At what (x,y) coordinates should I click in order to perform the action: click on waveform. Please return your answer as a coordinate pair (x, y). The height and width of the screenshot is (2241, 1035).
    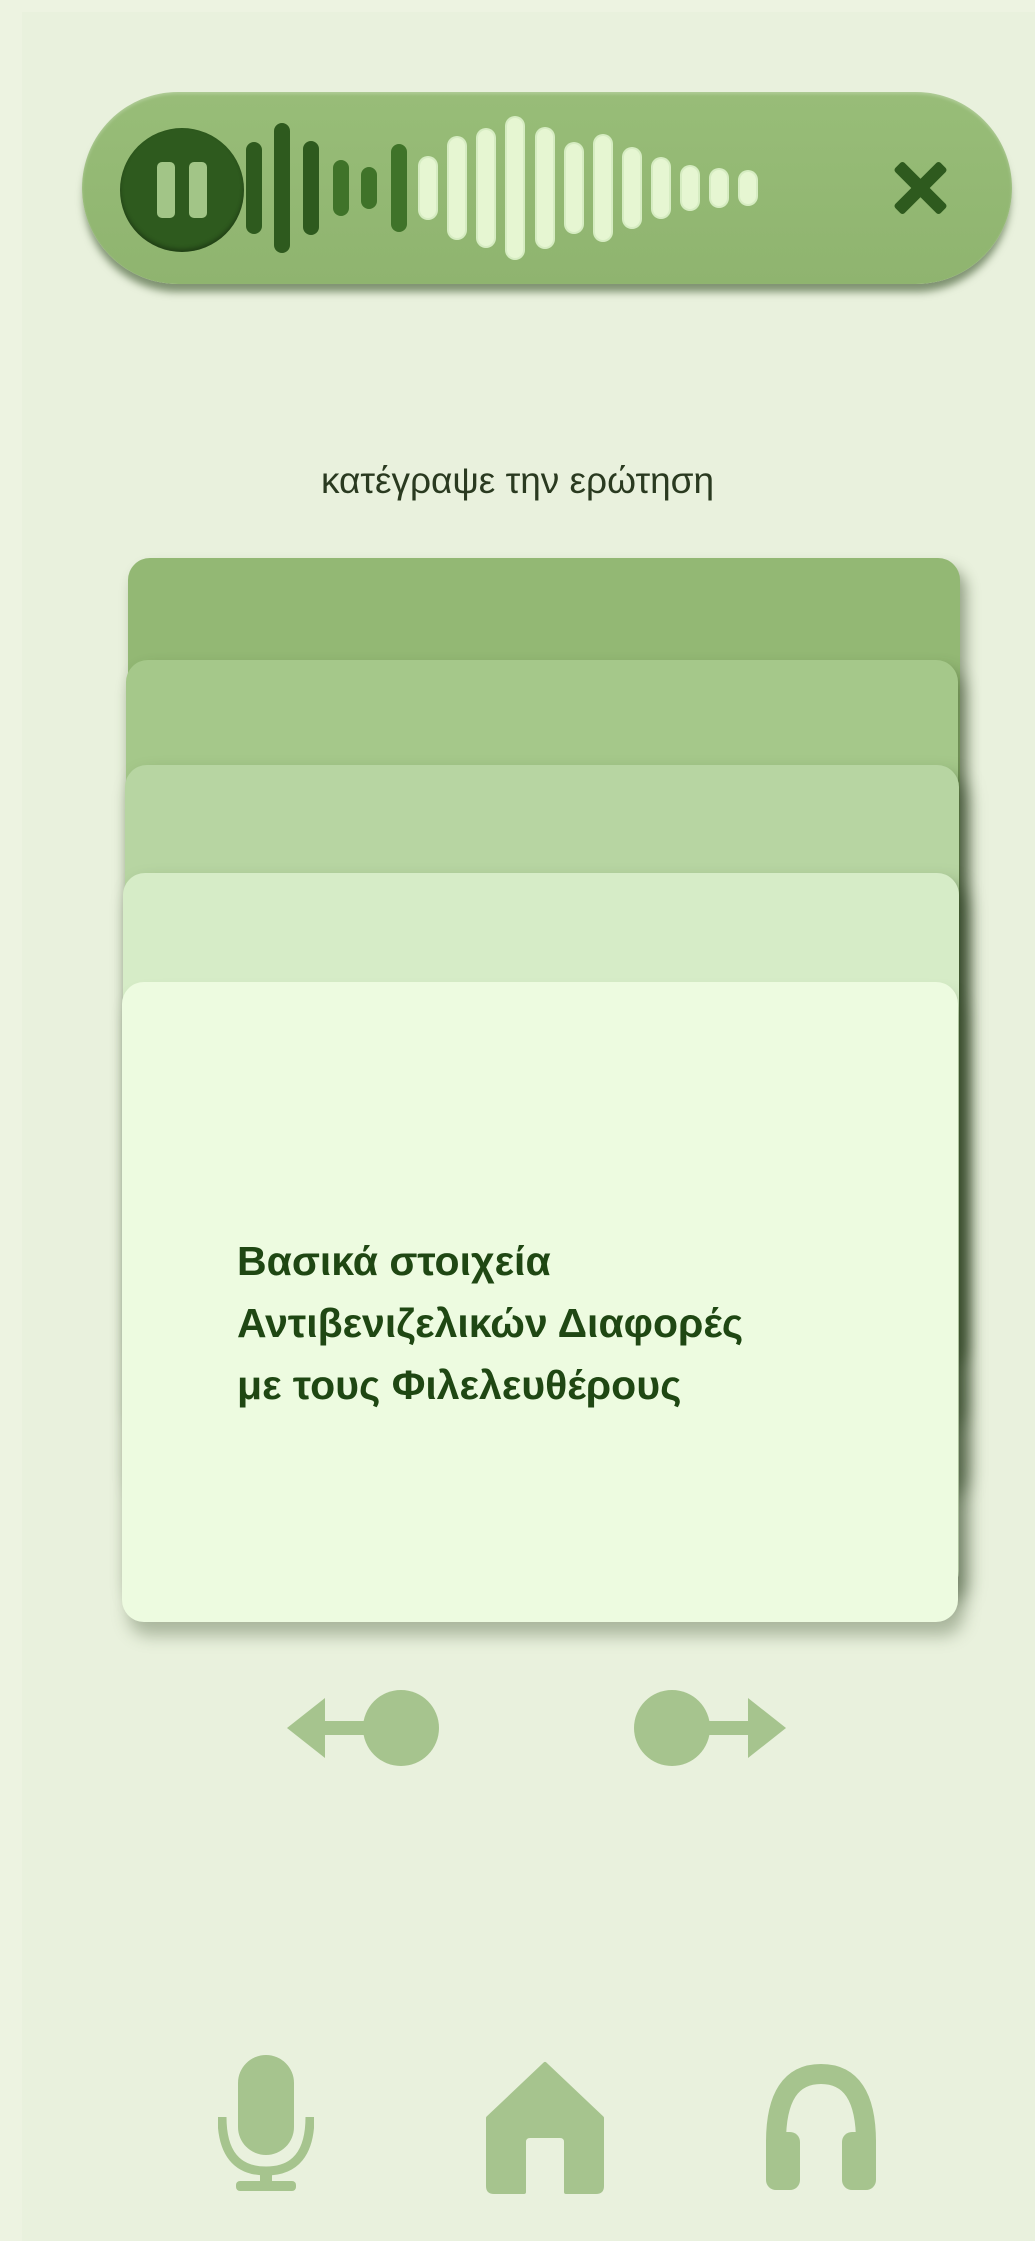
    Looking at the image, I should click on (547, 188).